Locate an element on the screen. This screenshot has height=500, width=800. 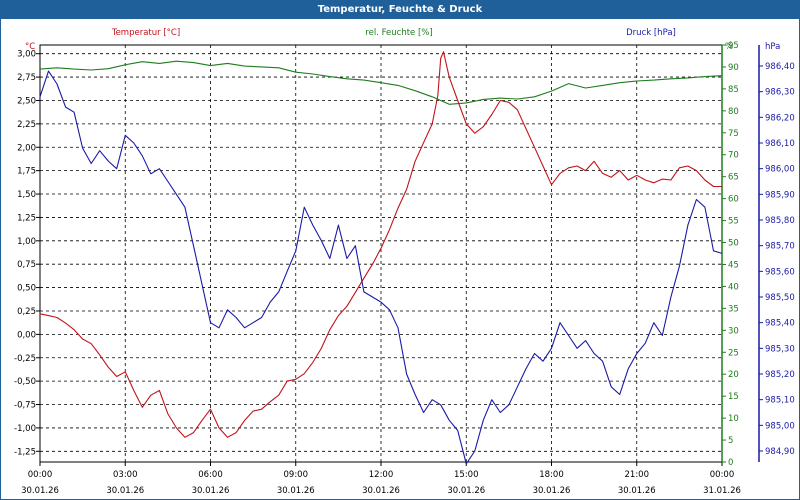
pressure-tick-label: 986,40 is located at coordinates (780, 67).